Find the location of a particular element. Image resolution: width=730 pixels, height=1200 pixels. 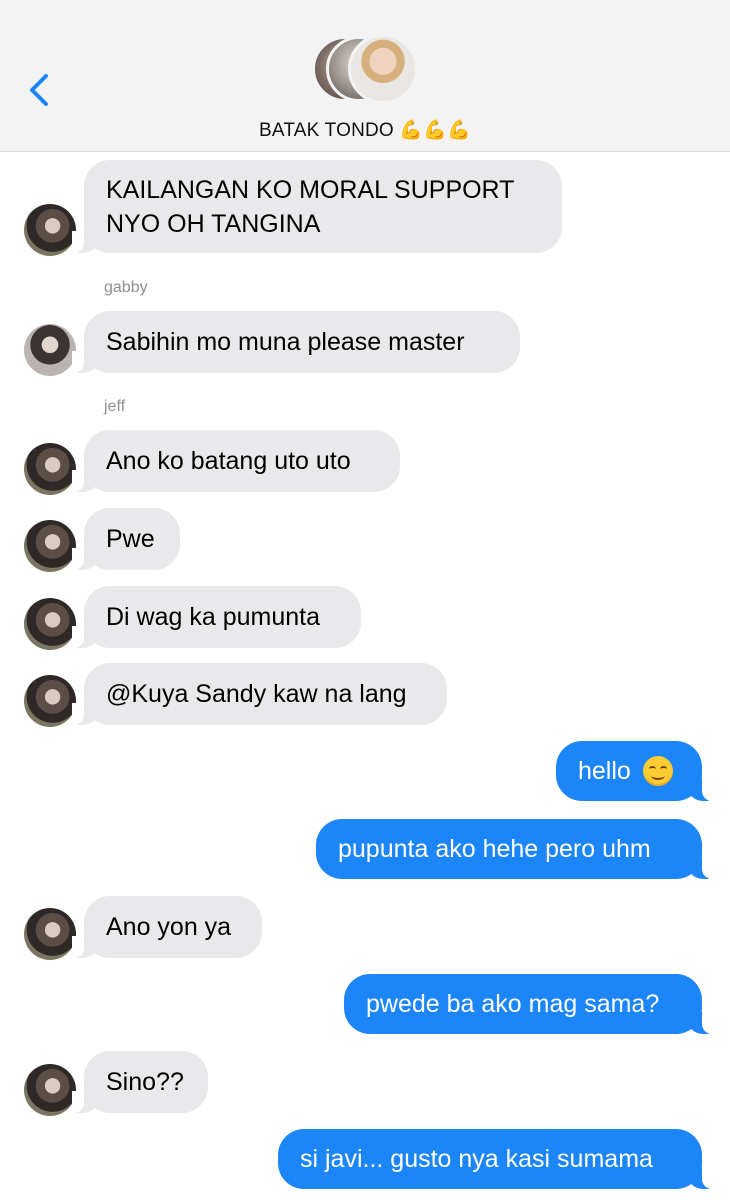

message-bubble-outgoing: si javi... gusto nya kasi sumama is located at coordinates (496, 1159).